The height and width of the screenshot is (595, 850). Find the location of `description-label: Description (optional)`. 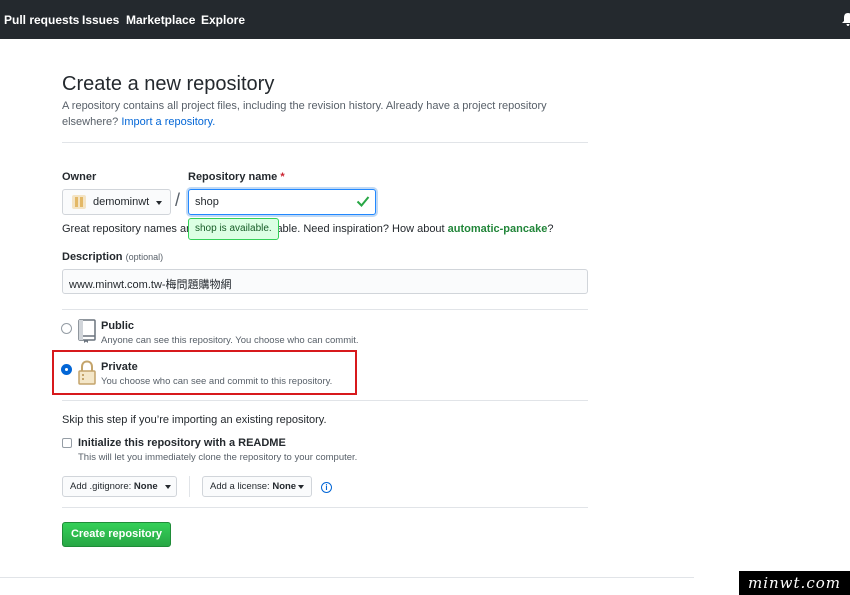

description-label: Description (optional) is located at coordinates (112, 257).